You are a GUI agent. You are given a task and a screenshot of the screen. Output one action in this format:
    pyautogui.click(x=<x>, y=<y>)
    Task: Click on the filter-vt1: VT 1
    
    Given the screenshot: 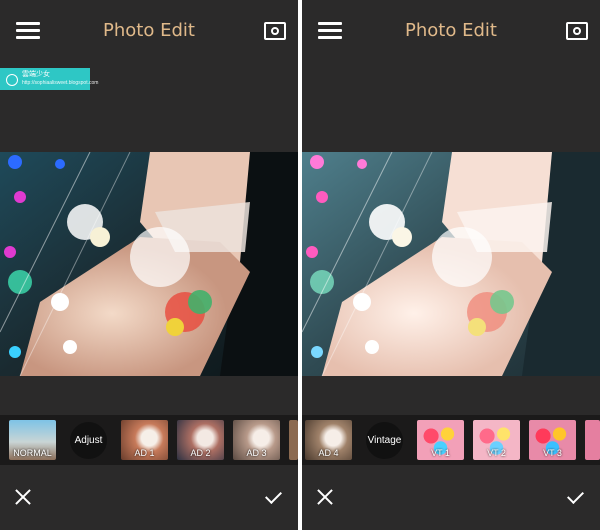 What is the action you would take?
    pyautogui.click(x=440, y=440)
    